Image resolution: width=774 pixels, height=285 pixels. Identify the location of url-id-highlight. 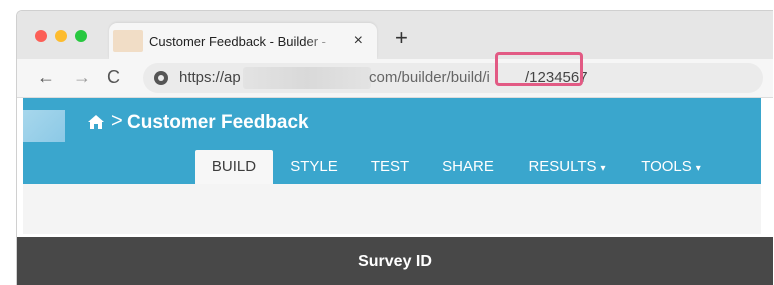
(539, 69).